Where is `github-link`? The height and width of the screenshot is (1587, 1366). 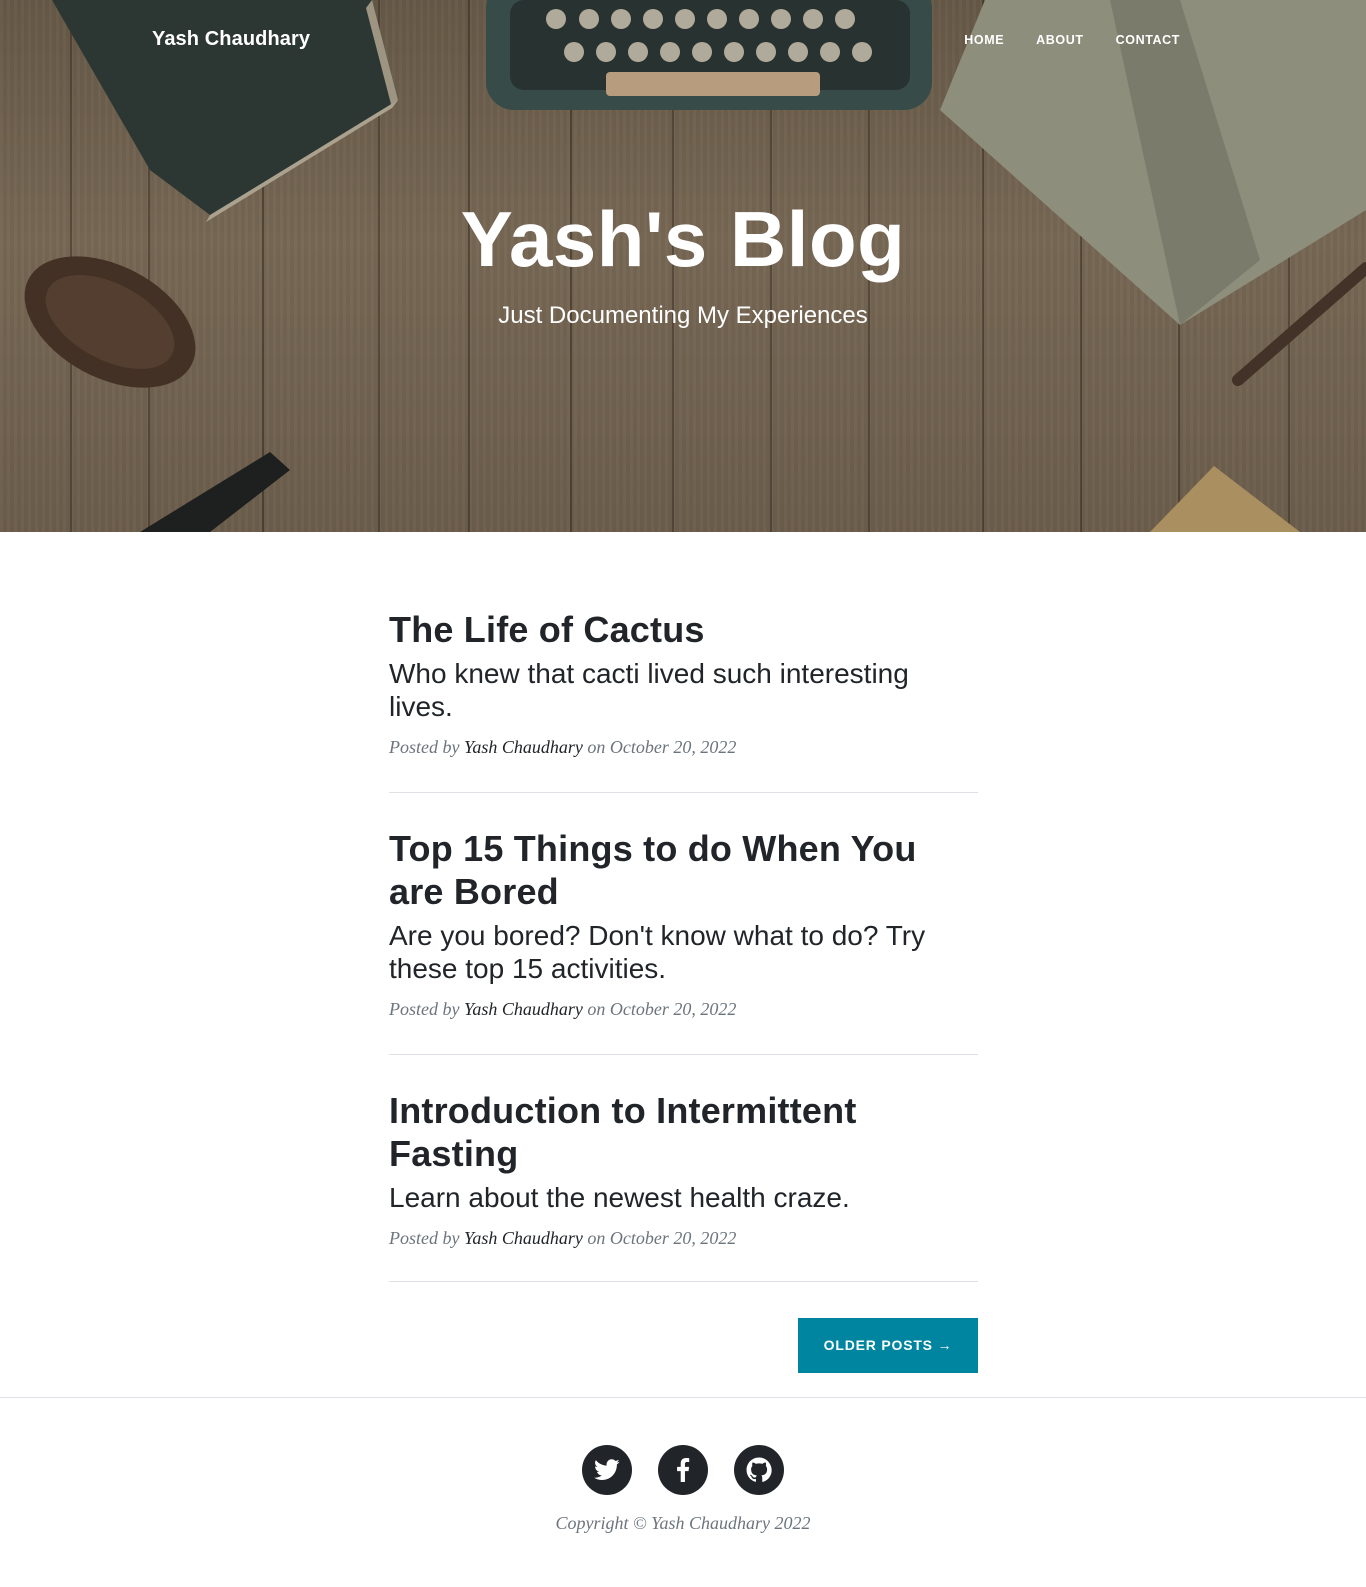
github-link is located at coordinates (759, 1470).